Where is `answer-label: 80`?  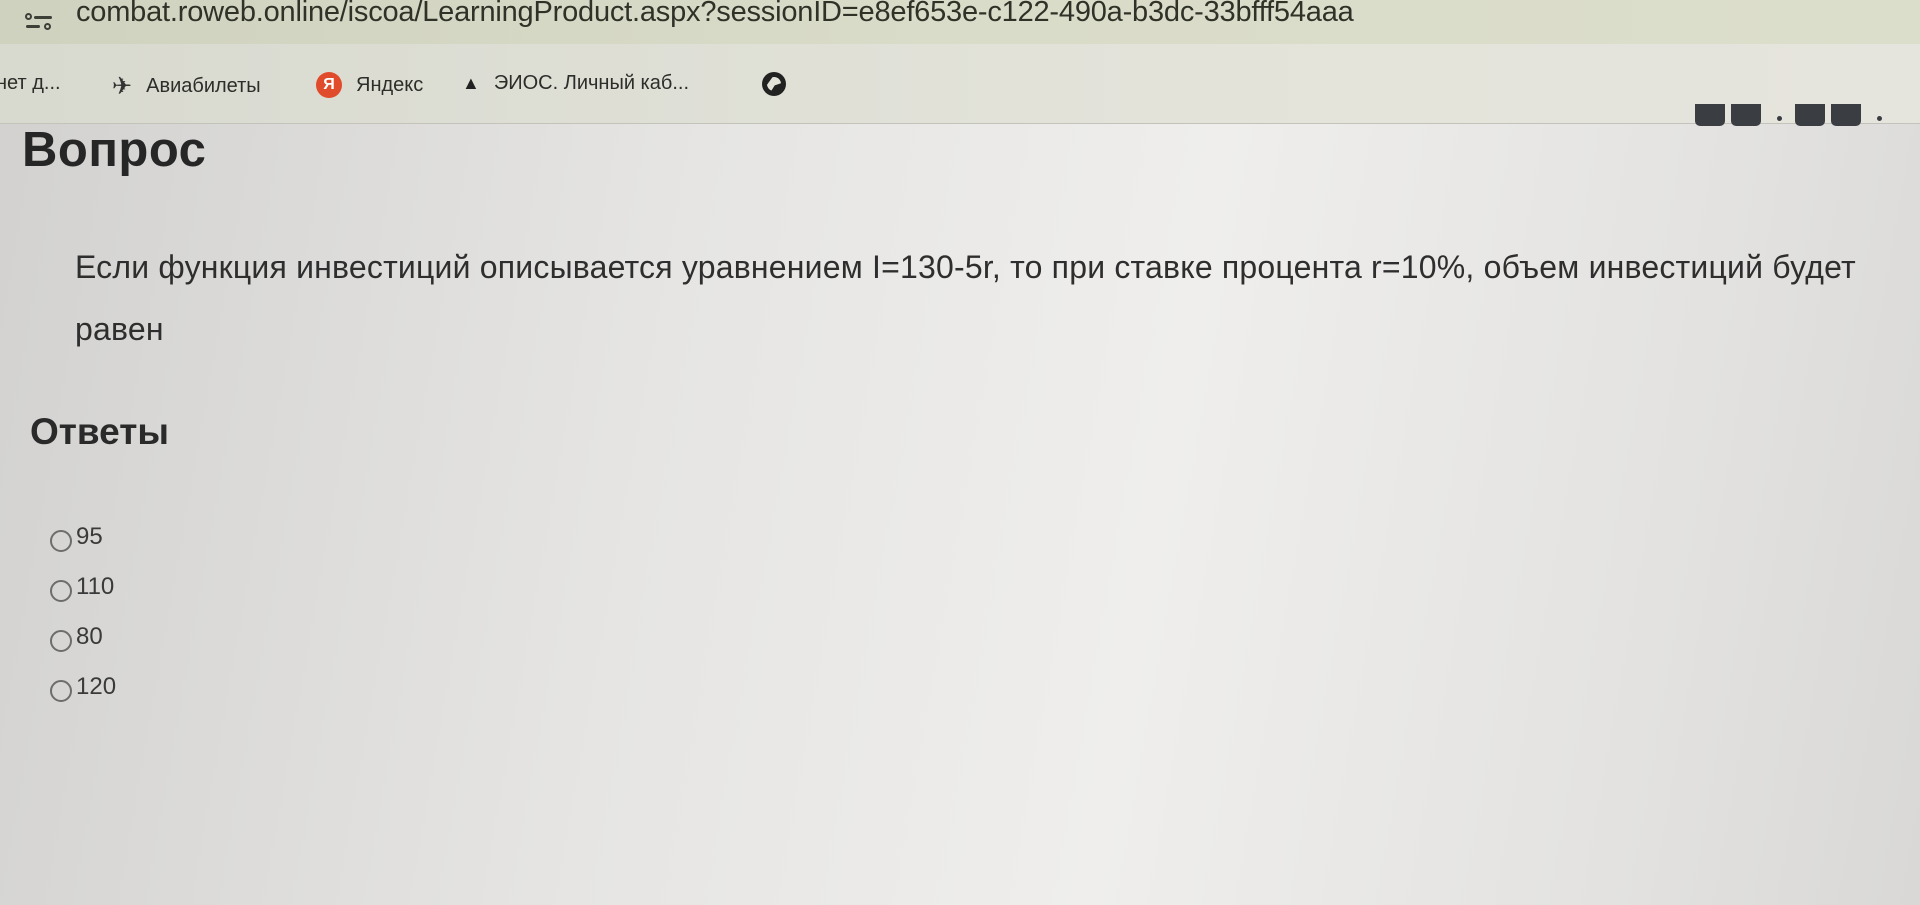
answer-label: 80 is located at coordinates (89, 636).